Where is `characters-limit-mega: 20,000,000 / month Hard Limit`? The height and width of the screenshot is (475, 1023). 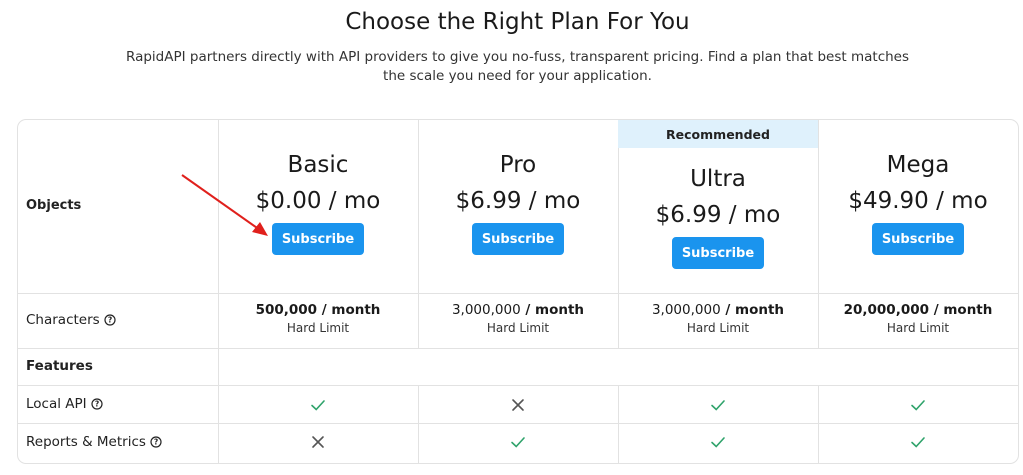
characters-limit-mega: 20,000,000 / month Hard Limit is located at coordinates (918, 318).